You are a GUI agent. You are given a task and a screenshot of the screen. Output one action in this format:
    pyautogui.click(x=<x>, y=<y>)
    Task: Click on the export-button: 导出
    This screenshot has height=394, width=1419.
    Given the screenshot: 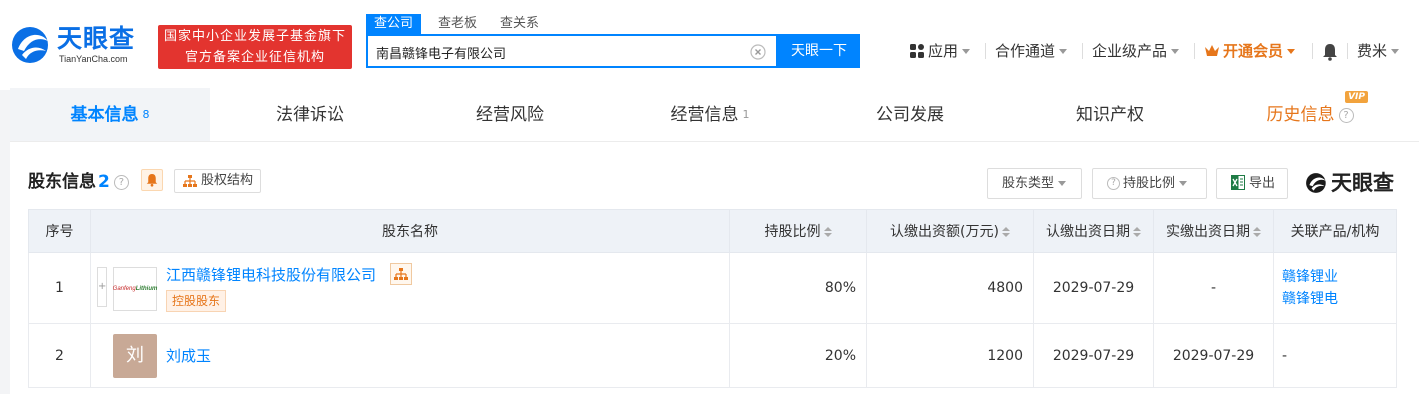 What is the action you would take?
    pyautogui.click(x=1252, y=183)
    